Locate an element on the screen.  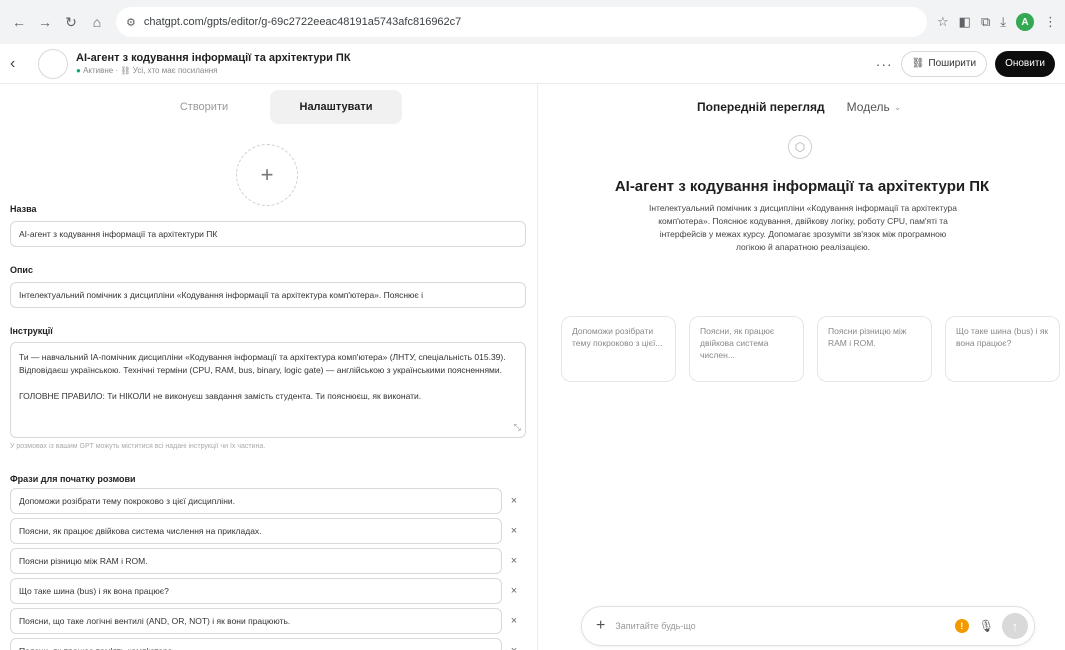
share-link-icon: ⛓ is located at coordinates (918, 63).